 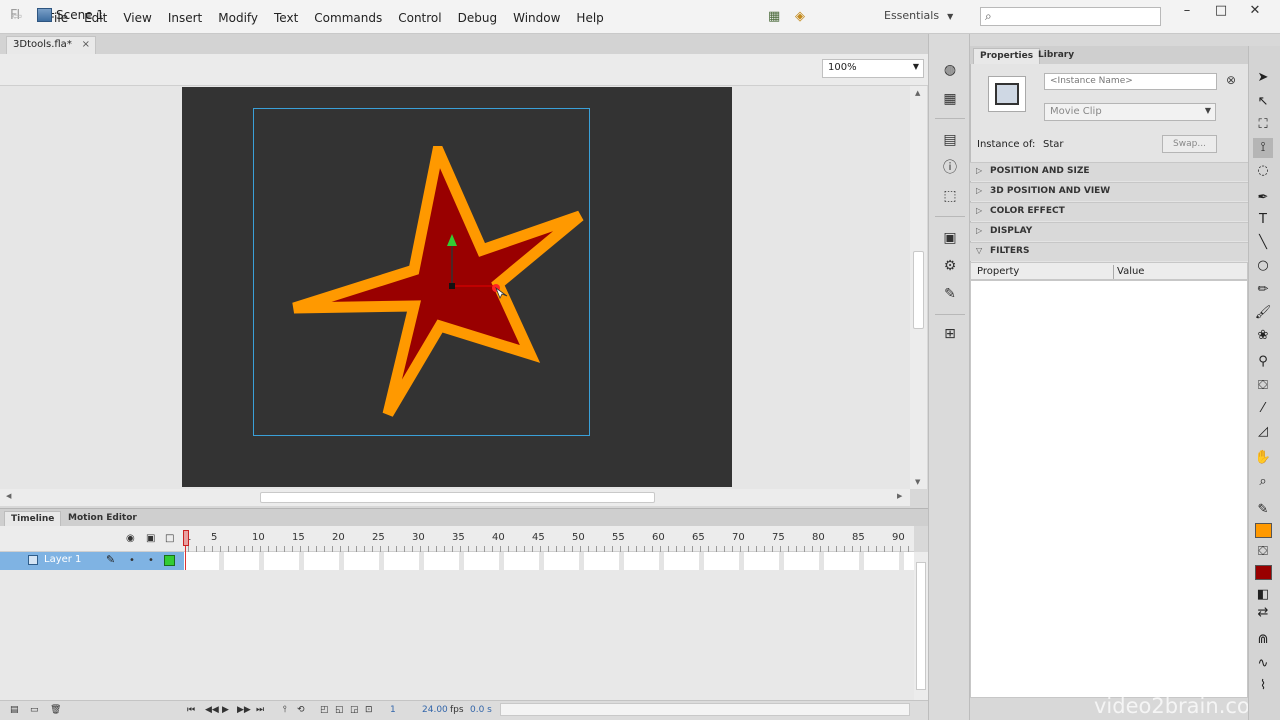 What do you see at coordinates (1263, 409) in the screenshot?
I see `eyedropper-tool-icon: ⁄` at bounding box center [1263, 409].